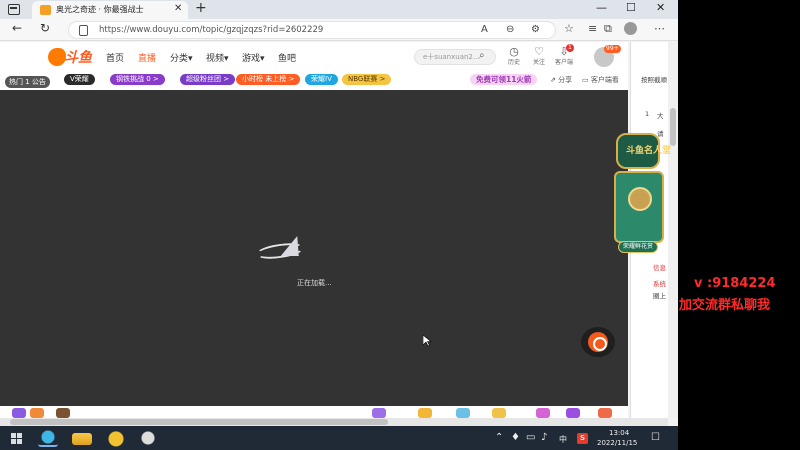  I want to click on tab-actions-icon, so click(14, 9).